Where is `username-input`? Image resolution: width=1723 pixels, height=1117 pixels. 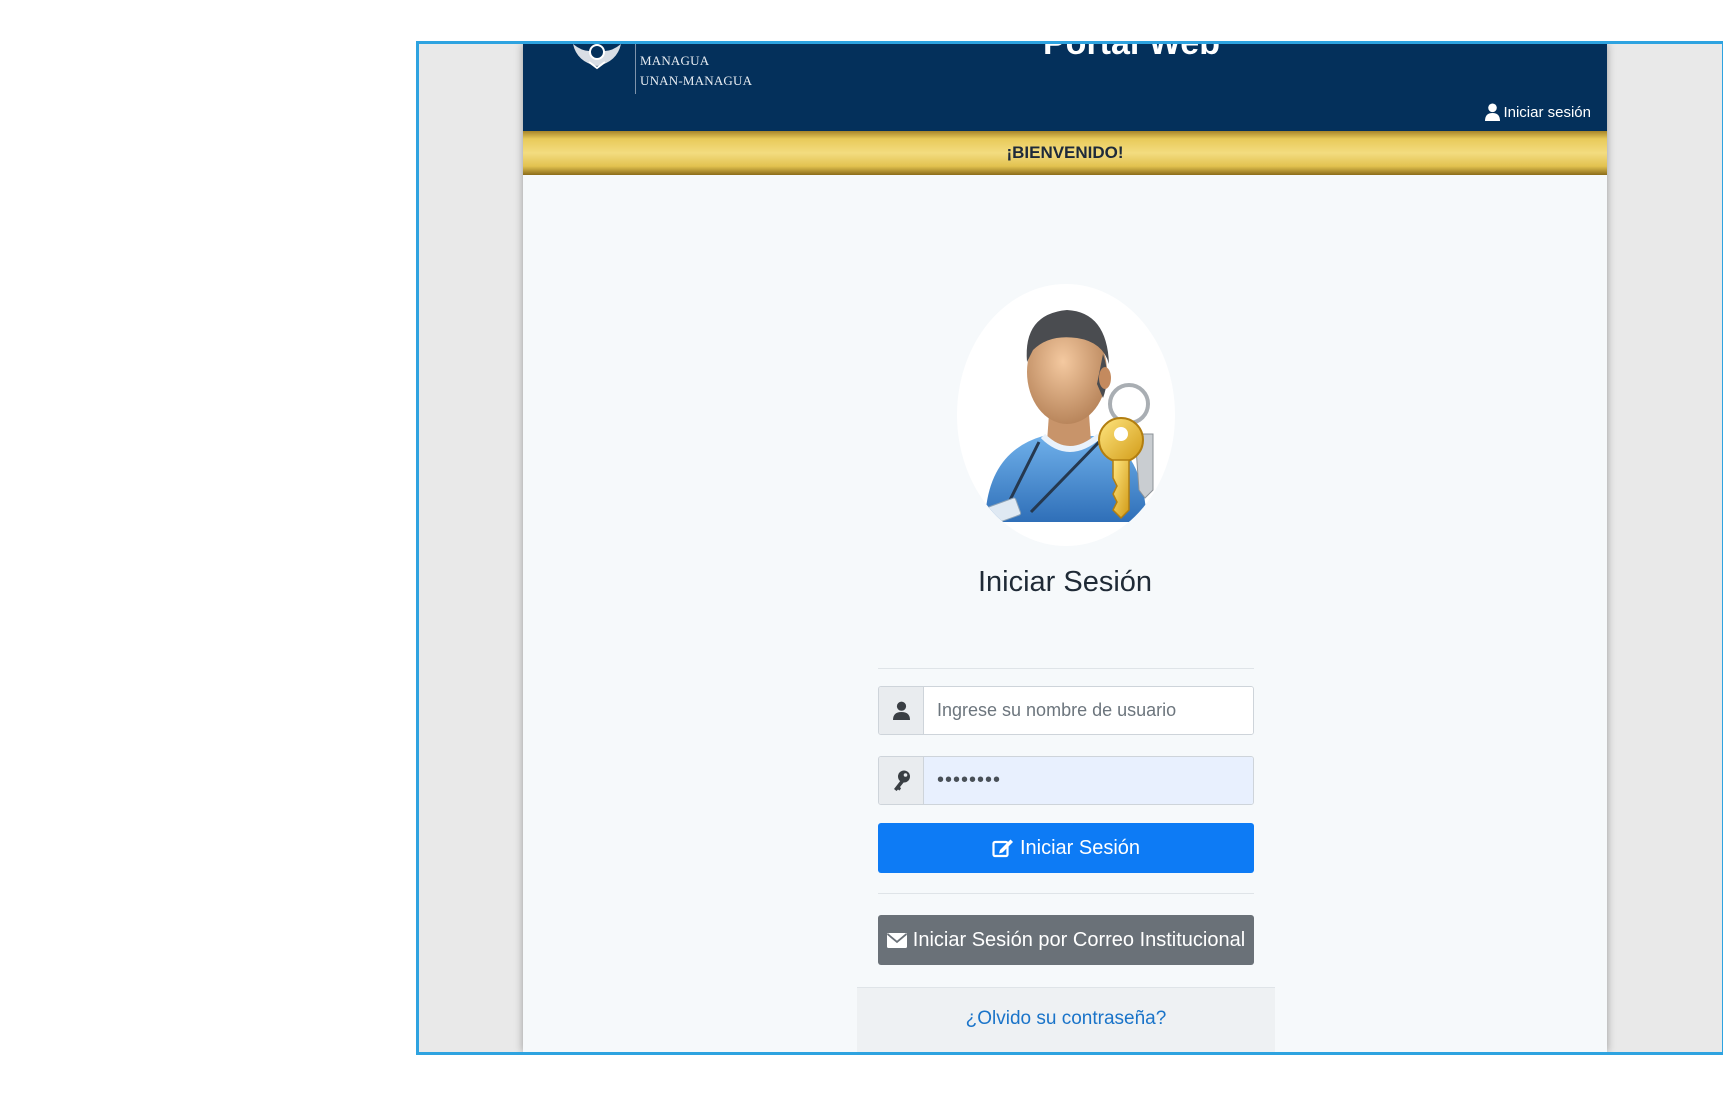 username-input is located at coordinates (1088, 710).